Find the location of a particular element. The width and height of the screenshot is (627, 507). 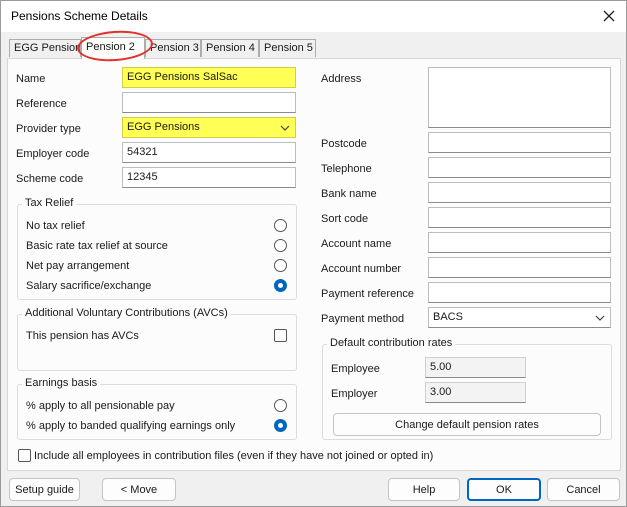

net-pay-label: Net pay arrangement is located at coordinates (78, 266).